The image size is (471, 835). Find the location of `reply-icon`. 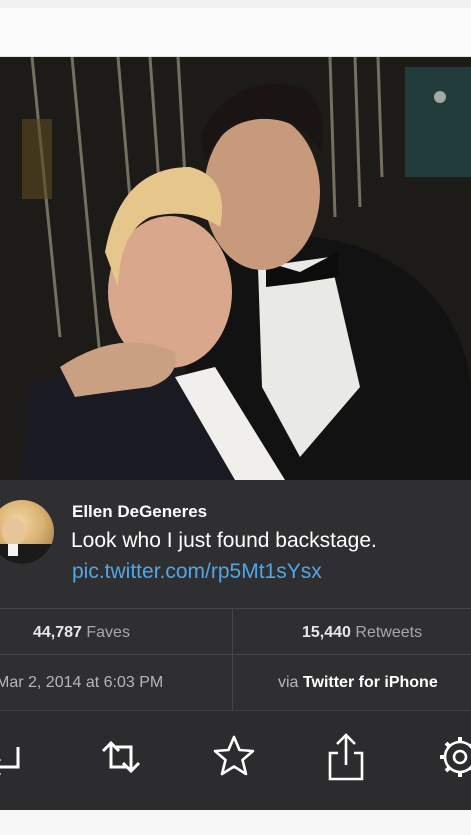

reply-icon is located at coordinates (10, 761).